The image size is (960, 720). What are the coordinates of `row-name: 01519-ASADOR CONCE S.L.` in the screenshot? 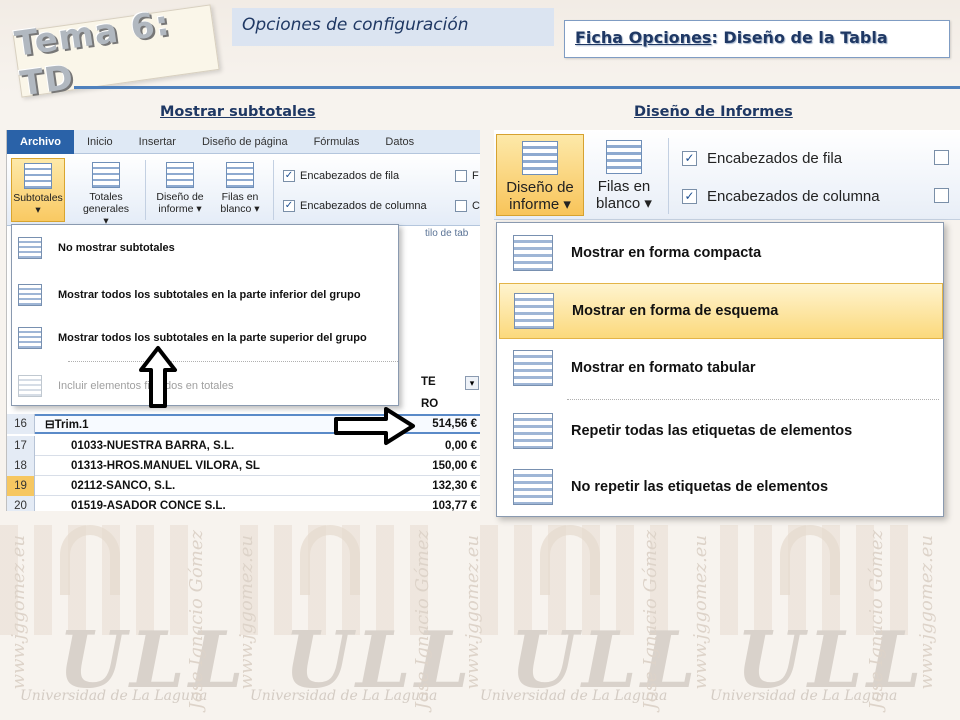 It's located at (148, 505).